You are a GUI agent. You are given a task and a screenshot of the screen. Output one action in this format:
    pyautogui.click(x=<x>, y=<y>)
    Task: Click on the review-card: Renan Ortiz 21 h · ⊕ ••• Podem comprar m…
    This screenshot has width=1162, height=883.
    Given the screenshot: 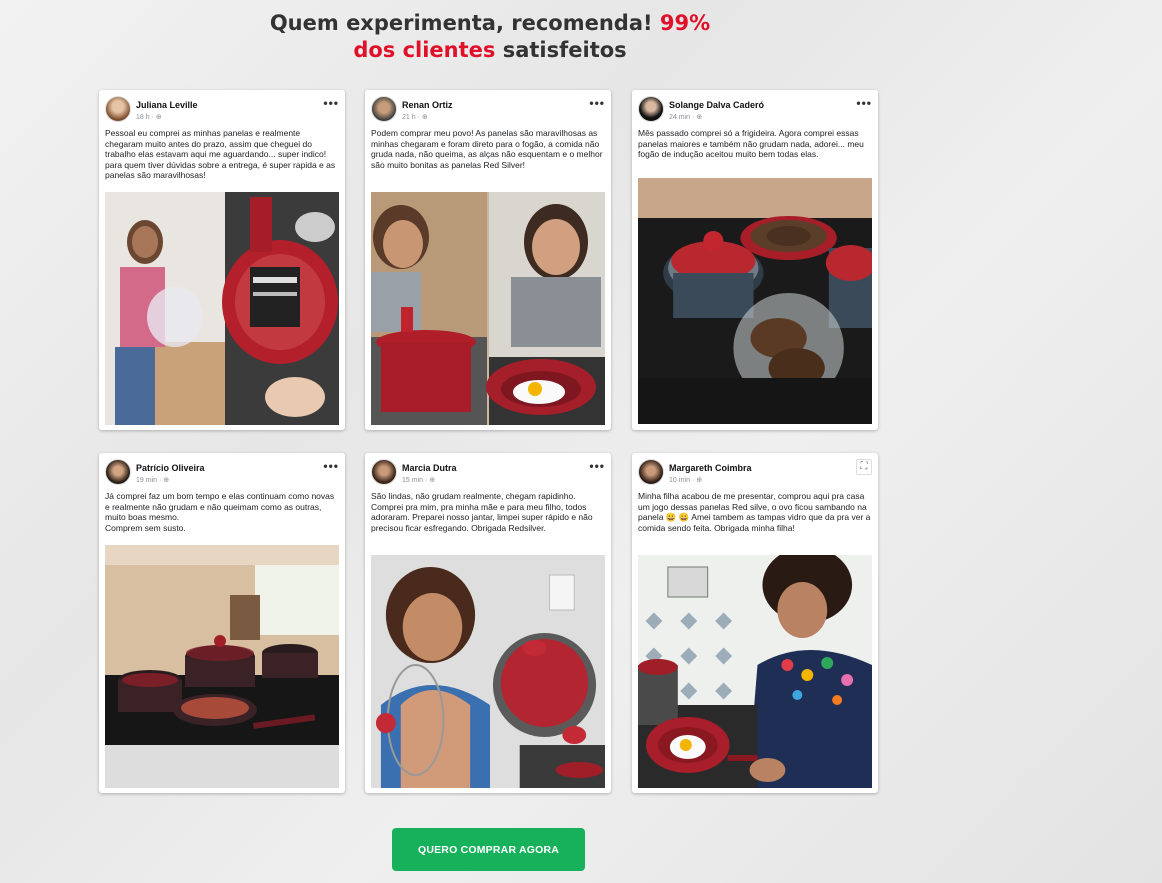 What is the action you would take?
    pyautogui.click(x=488, y=260)
    